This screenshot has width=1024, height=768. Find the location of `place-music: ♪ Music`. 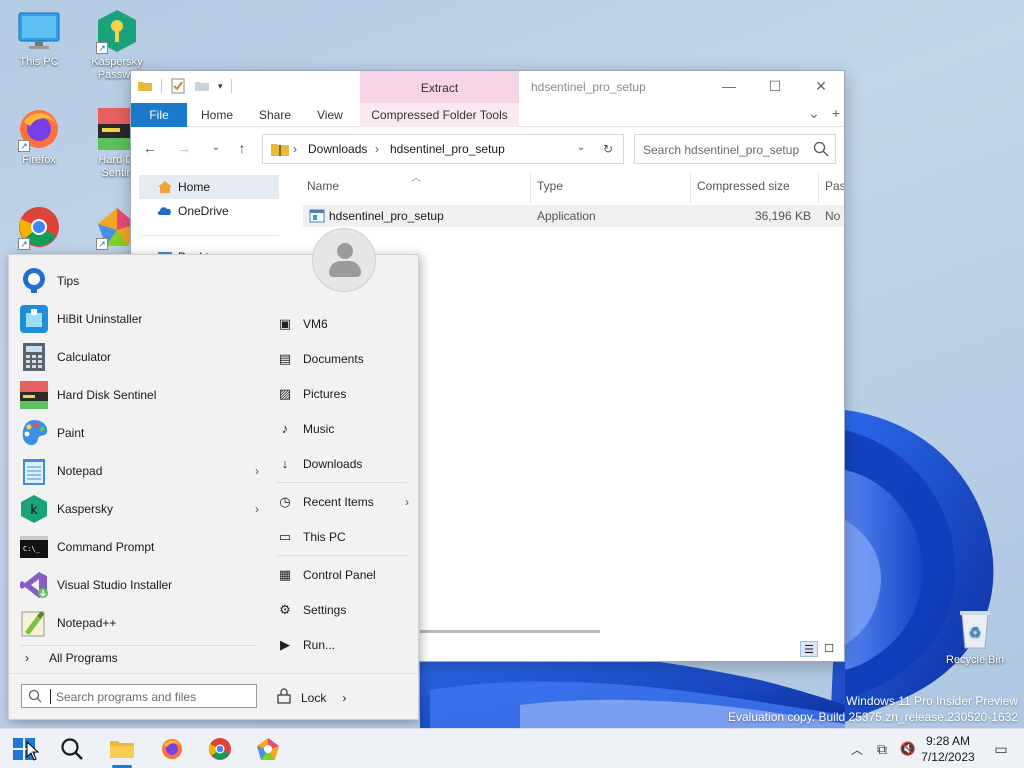

place-music: ♪ Music is located at coordinates (343, 429).